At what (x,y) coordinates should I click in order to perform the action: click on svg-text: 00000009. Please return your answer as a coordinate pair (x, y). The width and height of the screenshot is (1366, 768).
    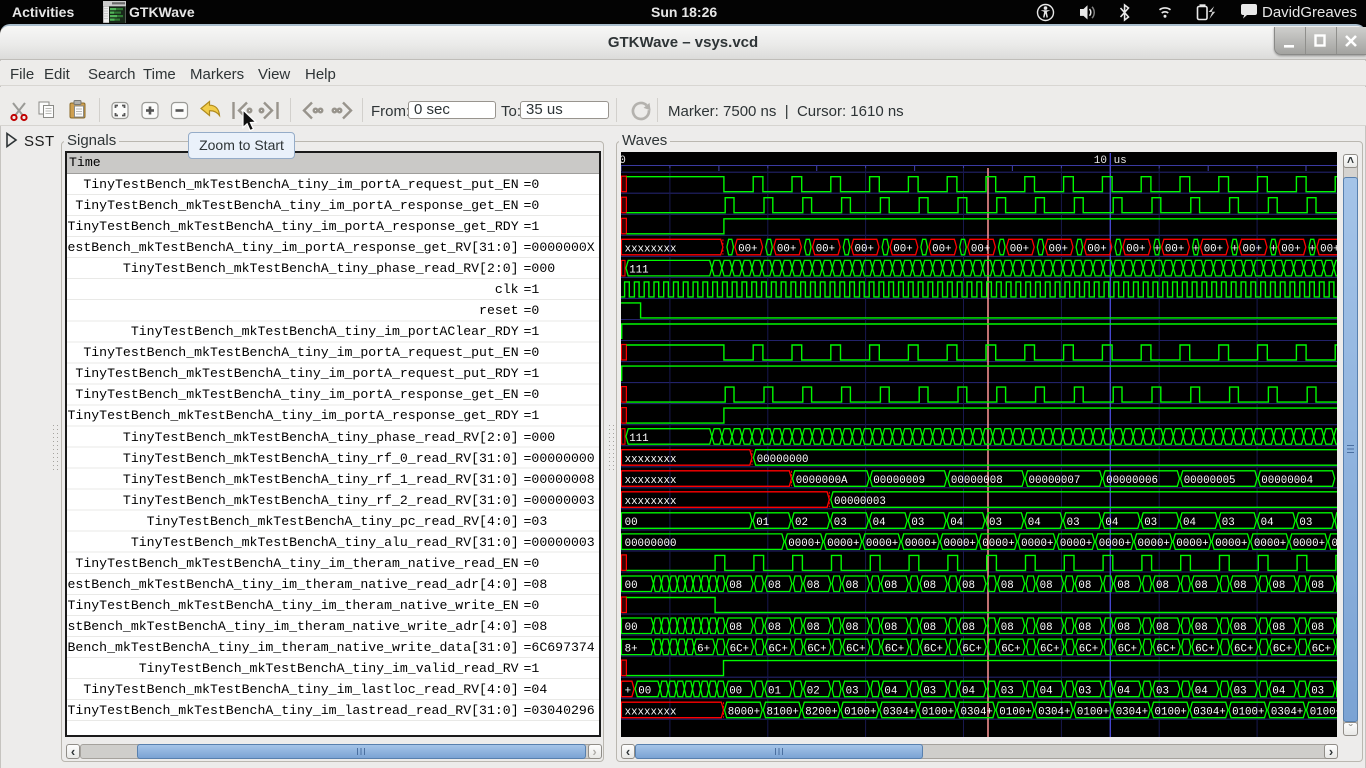
    Looking at the image, I should click on (899, 481).